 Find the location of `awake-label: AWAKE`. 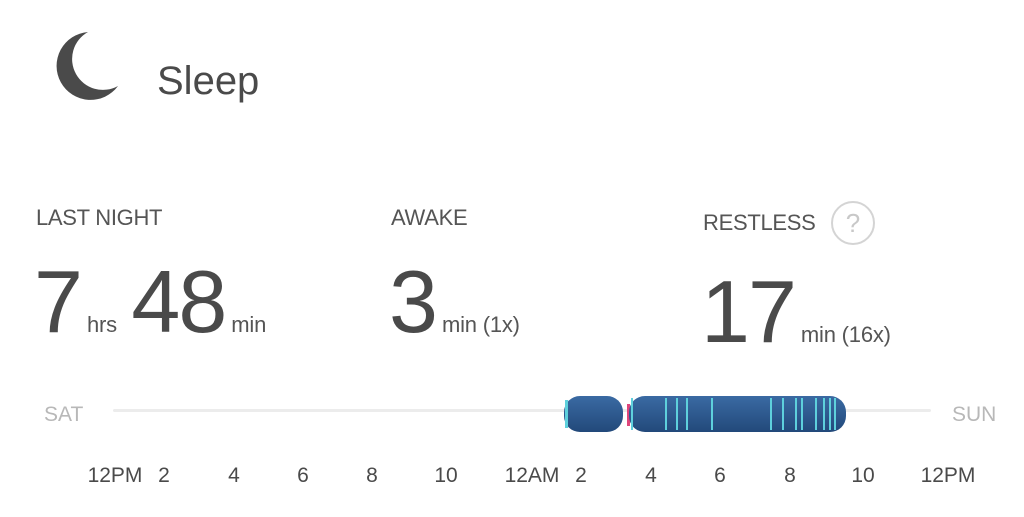

awake-label: AWAKE is located at coordinates (429, 217).